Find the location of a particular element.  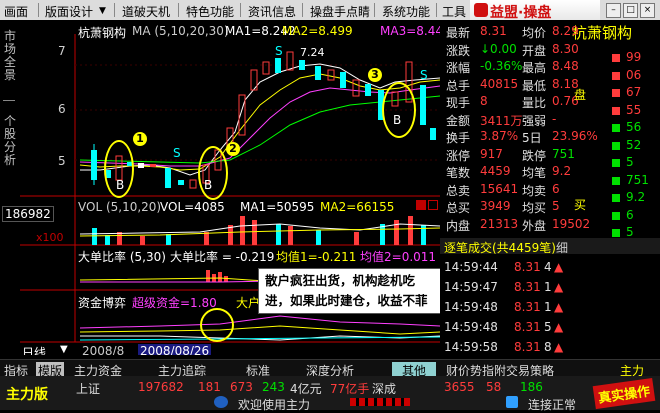

status-value: 186 is located at coordinates (531, 387).